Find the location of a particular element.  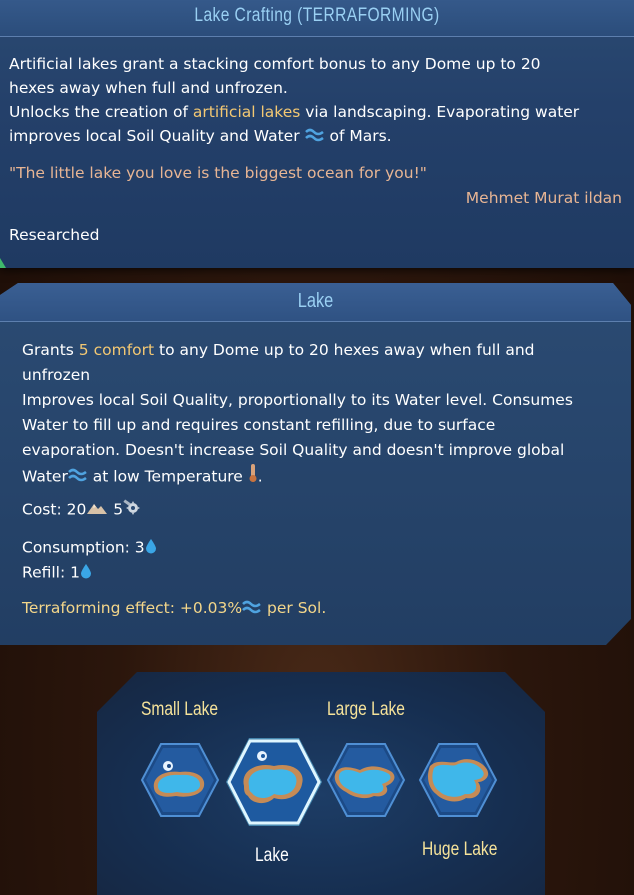

research-title: Lake Crafting (TERRAFORMING) is located at coordinates (317, 15).